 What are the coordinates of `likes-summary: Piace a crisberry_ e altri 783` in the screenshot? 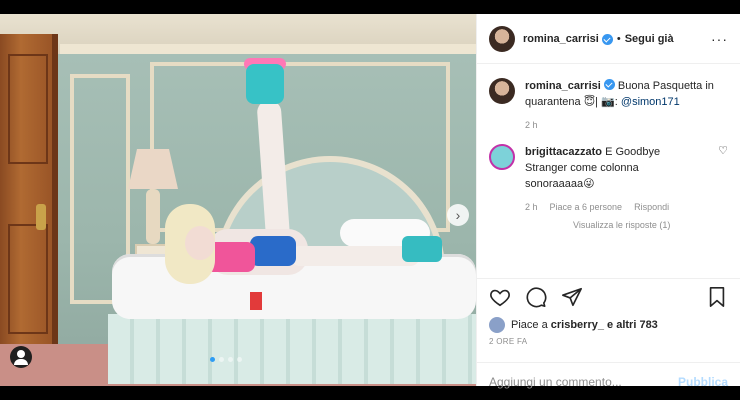 It's located at (608, 325).